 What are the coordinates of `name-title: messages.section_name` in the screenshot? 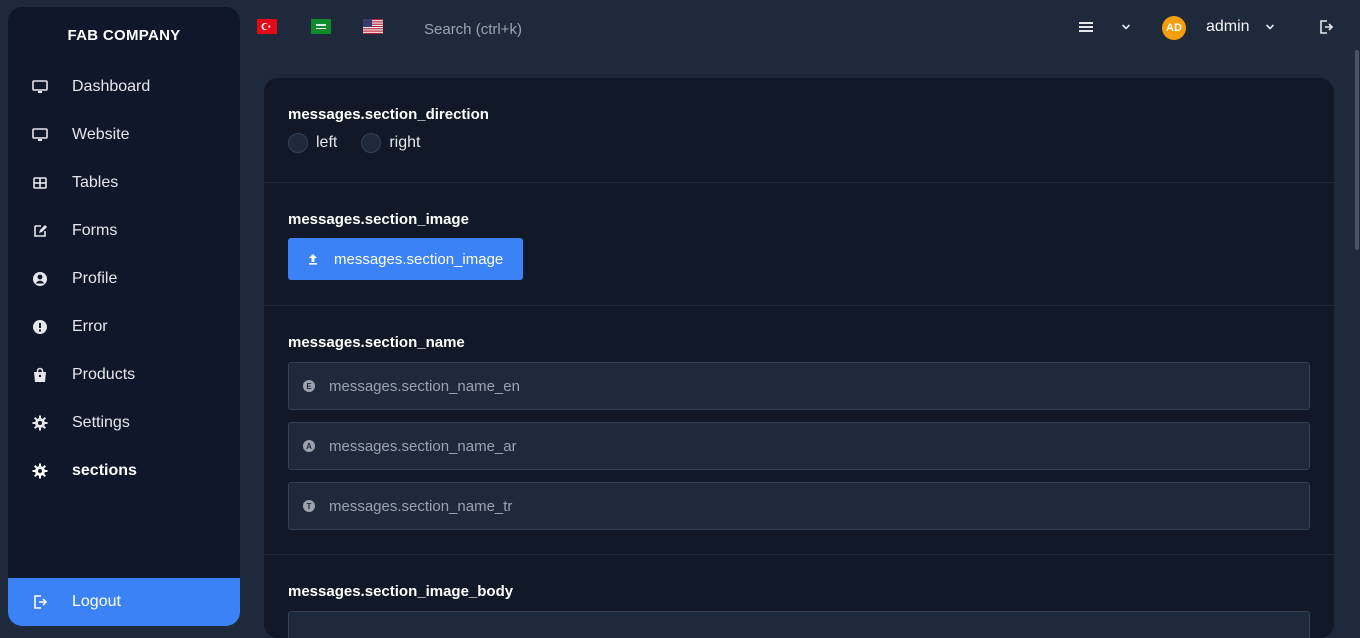 It's located at (376, 342).